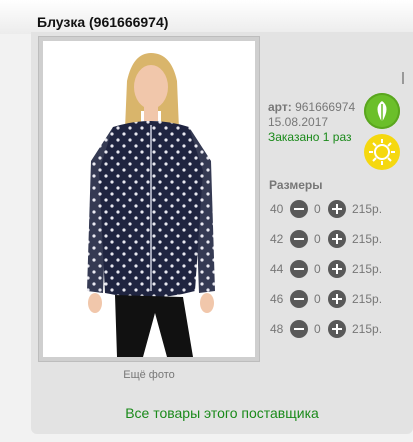 Image resolution: width=413 pixels, height=442 pixels. What do you see at coordinates (277, 329) in the screenshot?
I see `size-value: 48` at bounding box center [277, 329].